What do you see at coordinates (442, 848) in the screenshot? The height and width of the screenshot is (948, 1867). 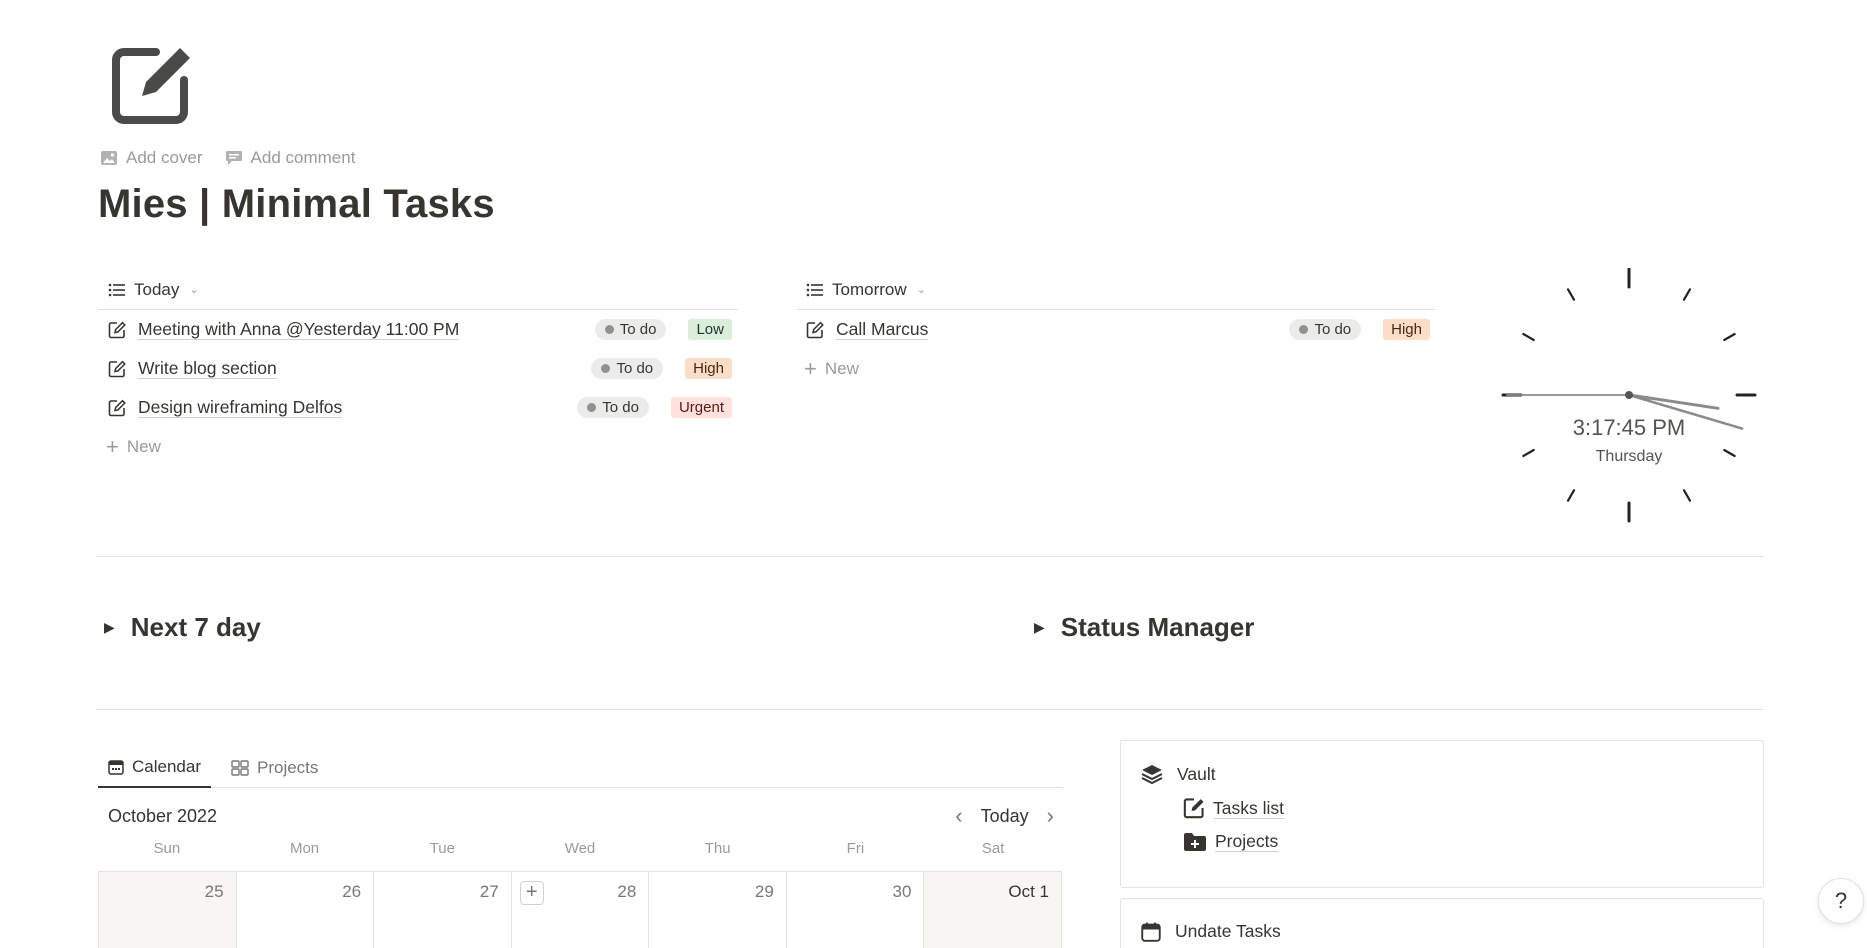 I see `weekday-label: Tue` at bounding box center [442, 848].